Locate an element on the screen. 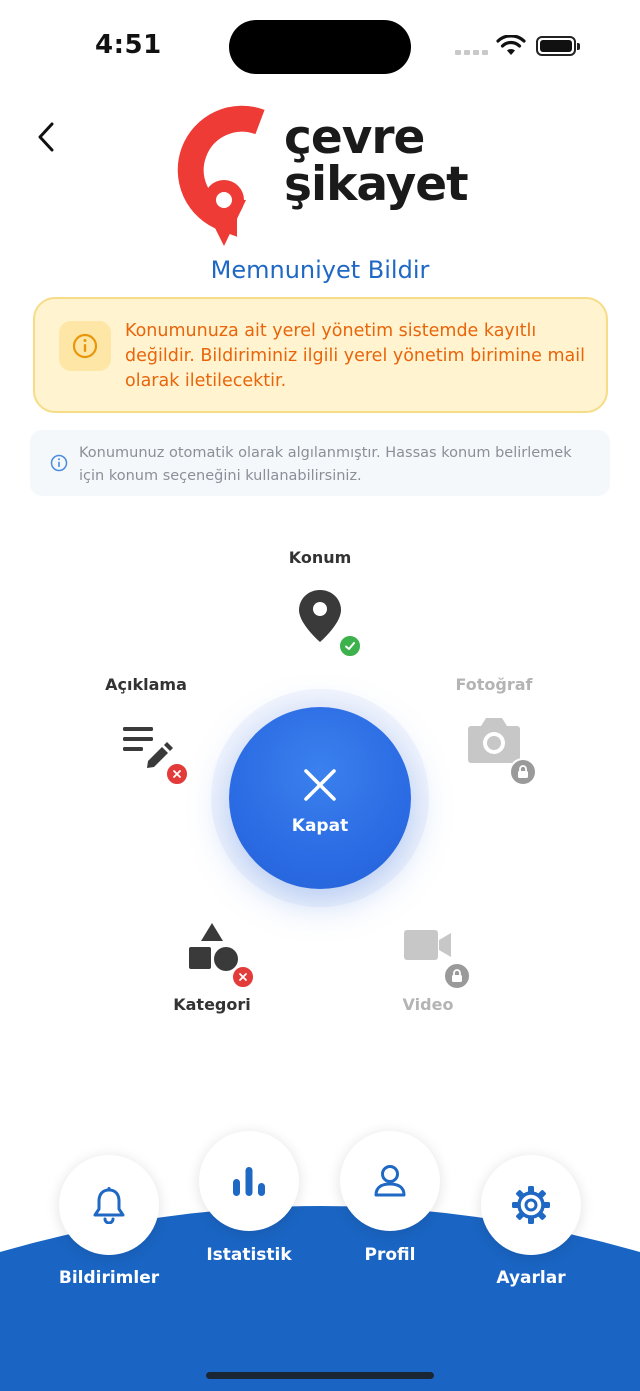  option-photo-label: Fotoğraf is located at coordinates (494, 684).